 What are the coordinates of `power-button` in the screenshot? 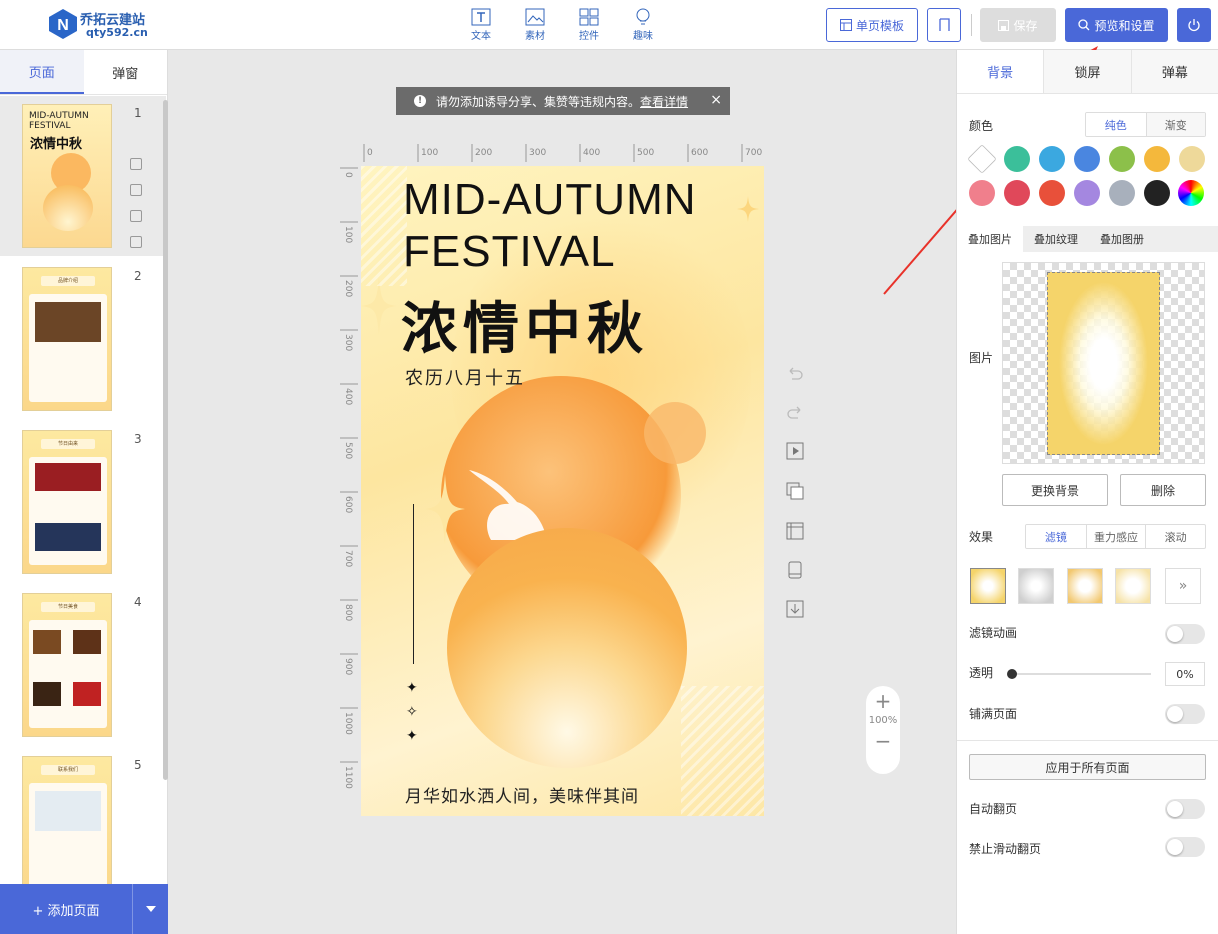 It's located at (1194, 25).